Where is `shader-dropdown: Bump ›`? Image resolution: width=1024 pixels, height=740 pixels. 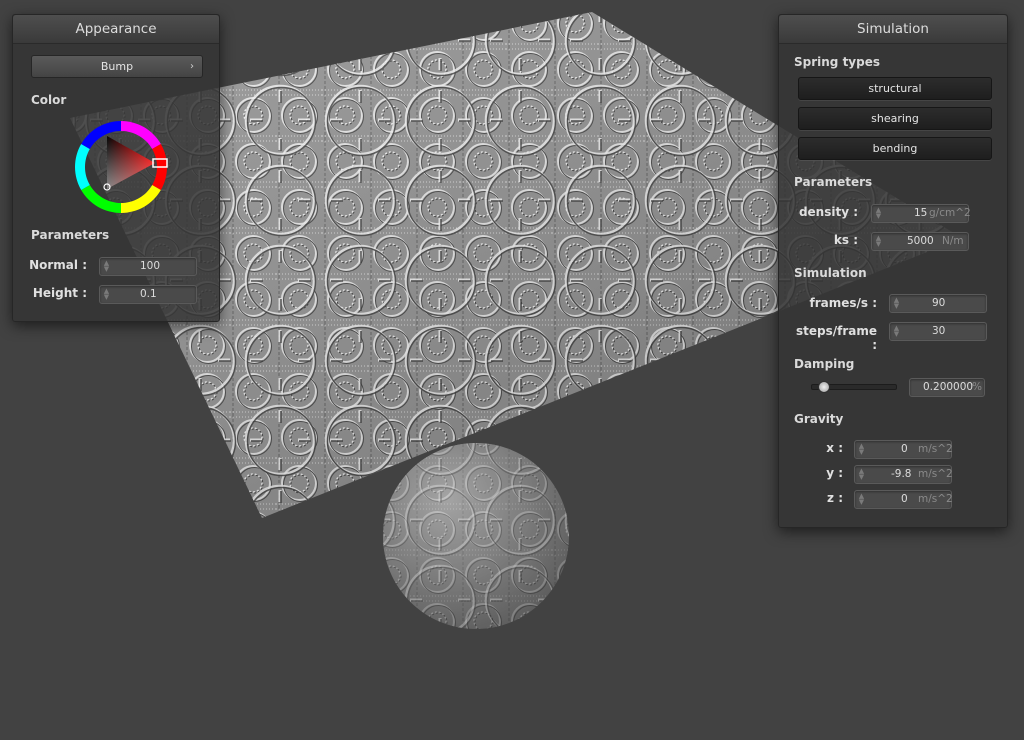 shader-dropdown: Bump › is located at coordinates (117, 66).